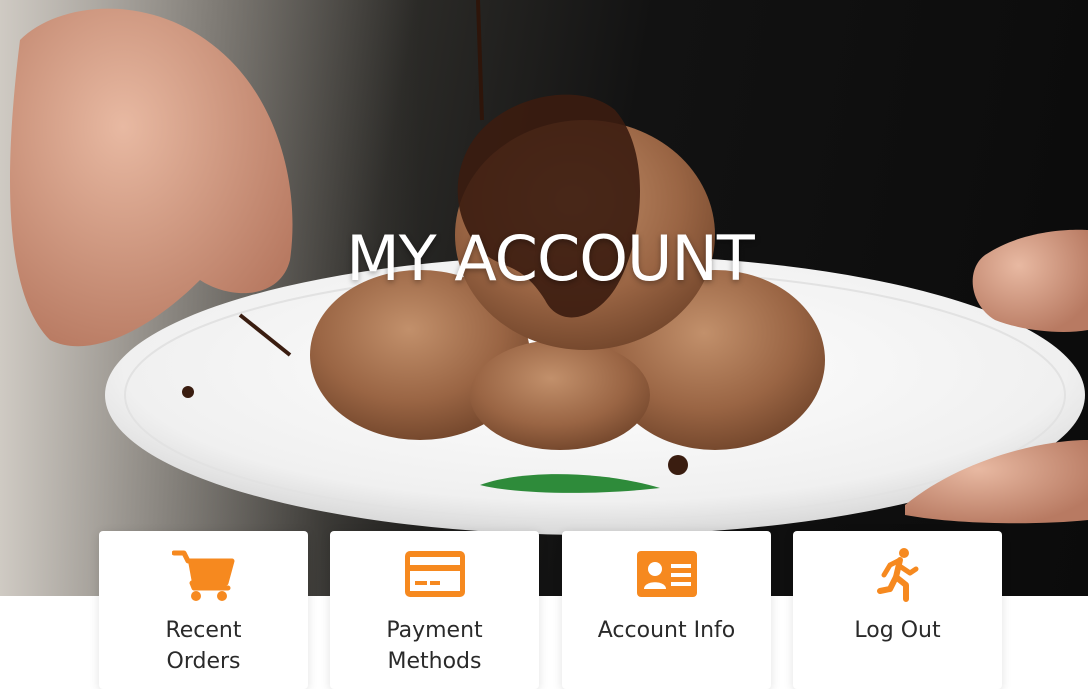 Image resolution: width=1088 pixels, height=689 pixels. What do you see at coordinates (550, 258) in the screenshot?
I see `page-title: MY ACCOUNT` at bounding box center [550, 258].